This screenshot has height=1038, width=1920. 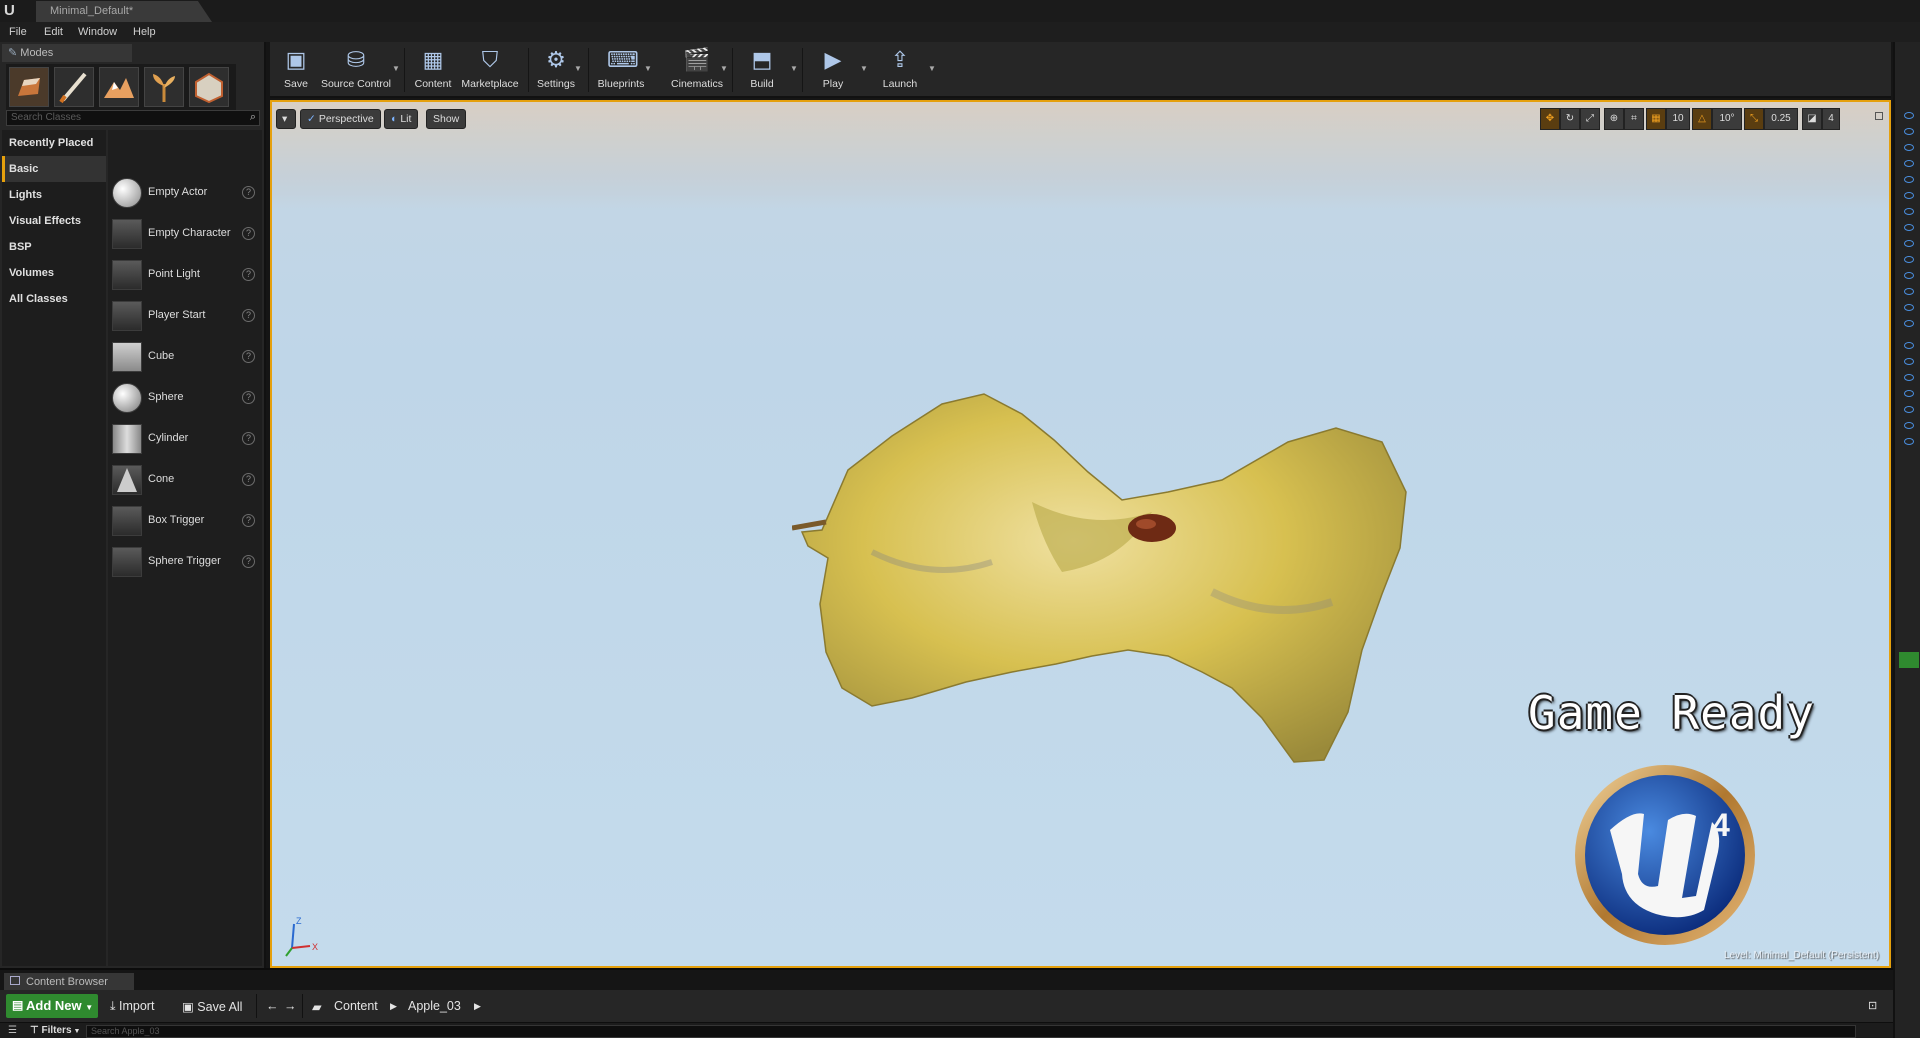 What do you see at coordinates (1702, 119) in the screenshot?
I see `rotation-snap-icon: △` at bounding box center [1702, 119].